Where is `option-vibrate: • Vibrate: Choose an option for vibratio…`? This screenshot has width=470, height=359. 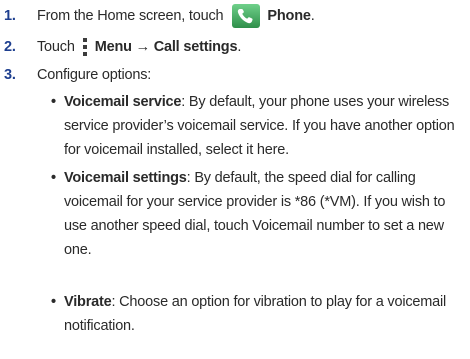
option-vibrate: • Vibrate: Choose an option for vibratio… is located at coordinates (257, 314).